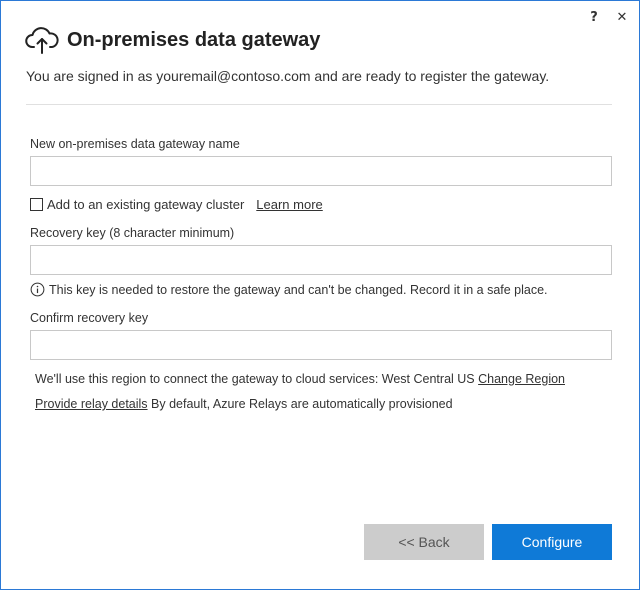  Describe the element at coordinates (424, 542) in the screenshot. I see `back-button: << Back` at that location.